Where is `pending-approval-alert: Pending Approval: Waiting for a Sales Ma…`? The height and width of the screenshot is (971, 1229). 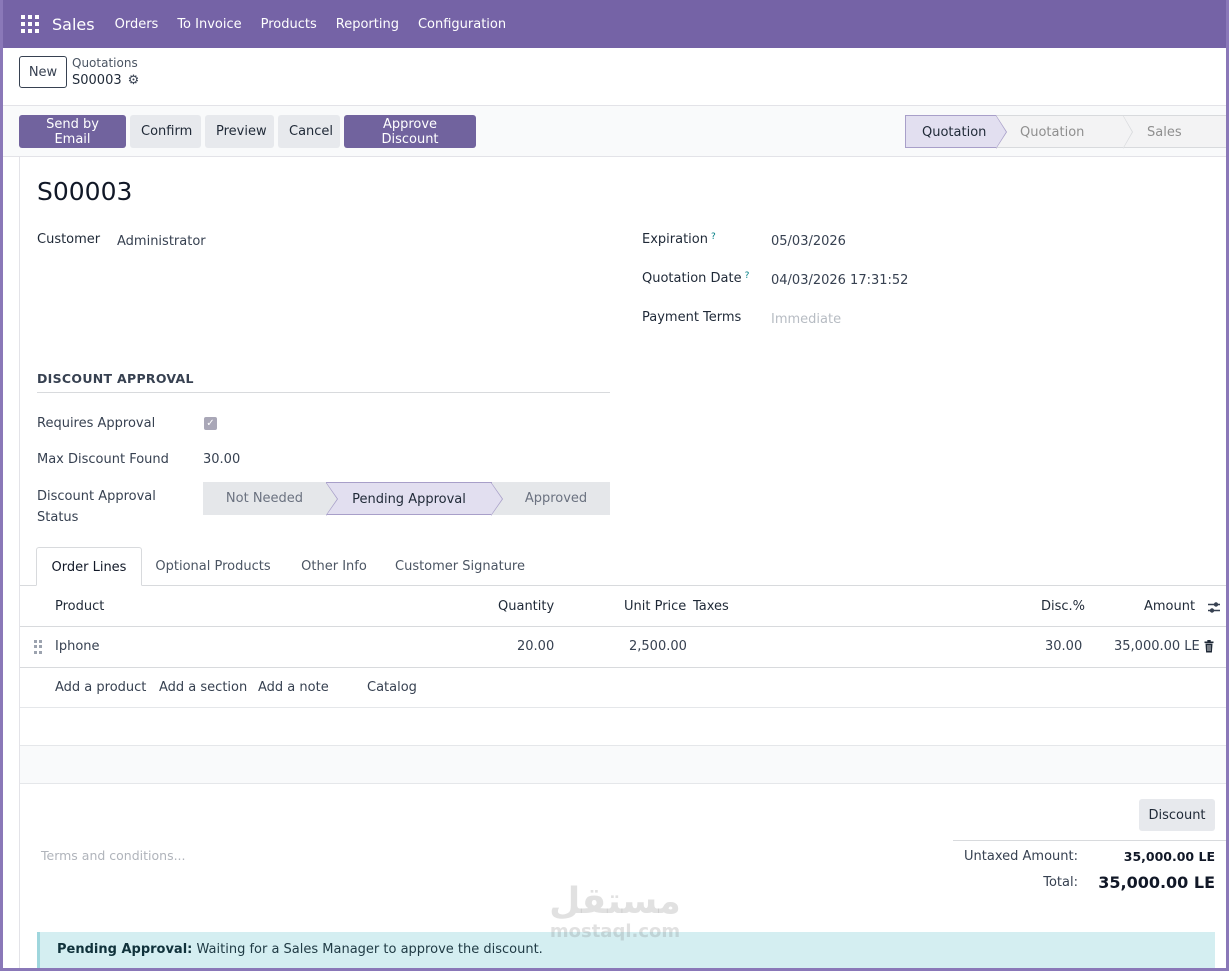
pending-approval-alert: Pending Approval: Waiting for a Sales Ma… is located at coordinates (626, 951).